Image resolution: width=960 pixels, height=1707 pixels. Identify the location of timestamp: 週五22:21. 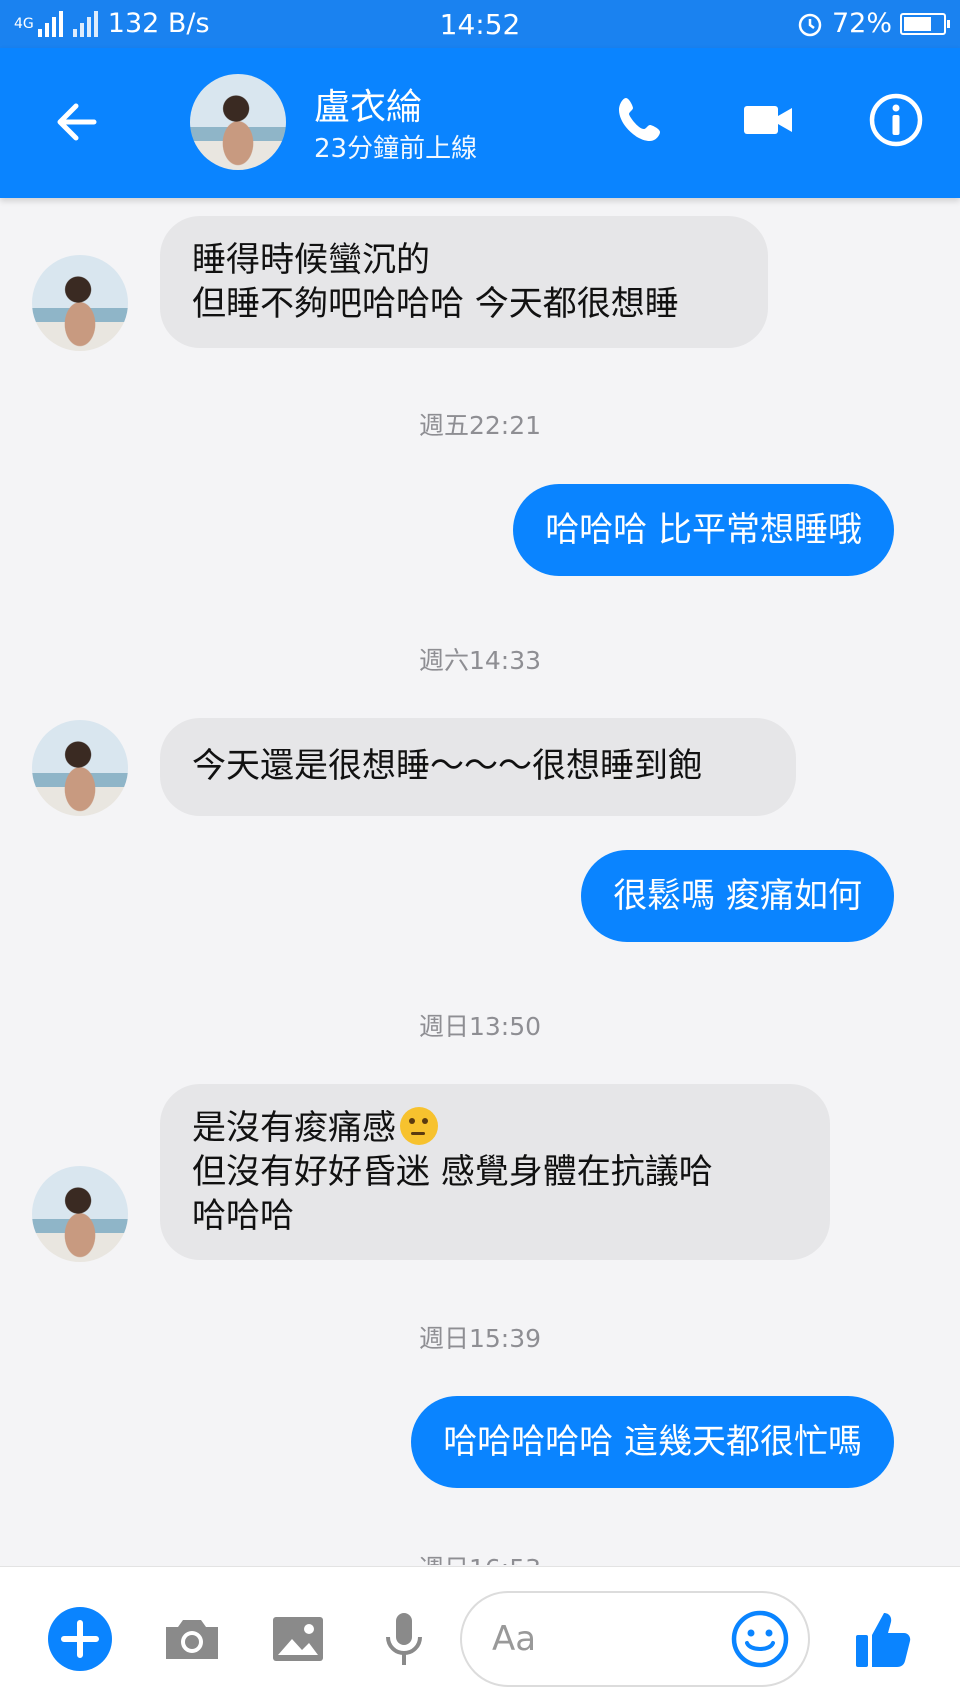
(480, 425).